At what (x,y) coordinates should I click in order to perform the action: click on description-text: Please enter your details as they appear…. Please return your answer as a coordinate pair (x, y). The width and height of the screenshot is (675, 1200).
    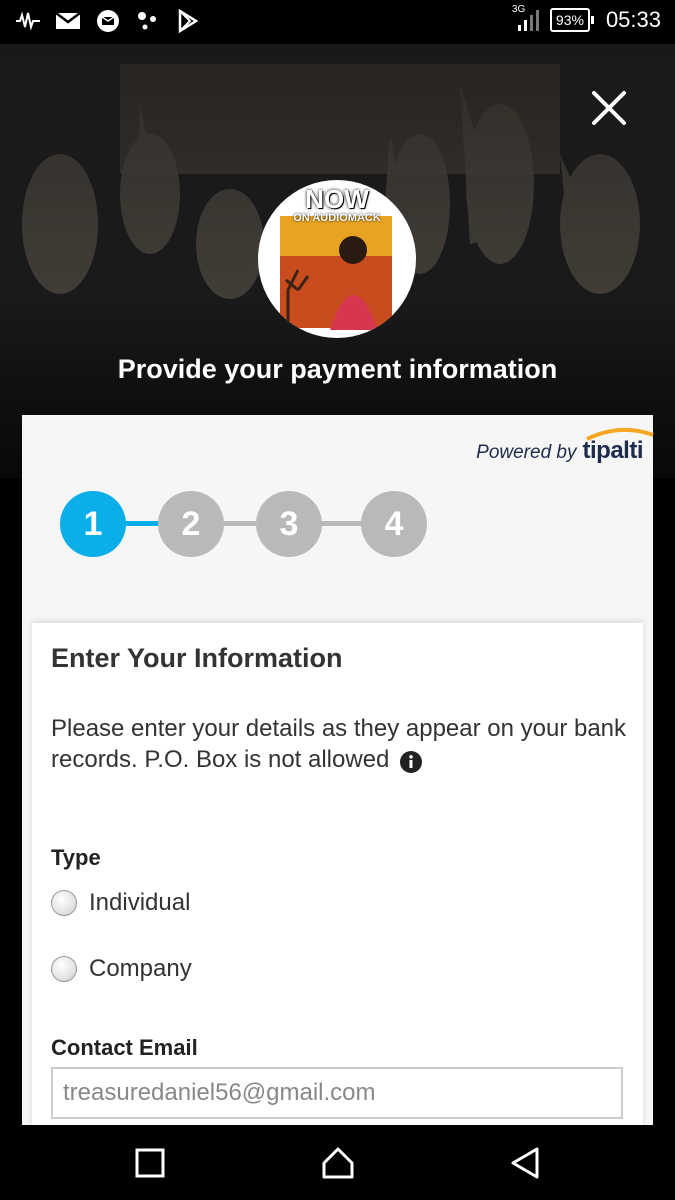
    Looking at the image, I should click on (339, 744).